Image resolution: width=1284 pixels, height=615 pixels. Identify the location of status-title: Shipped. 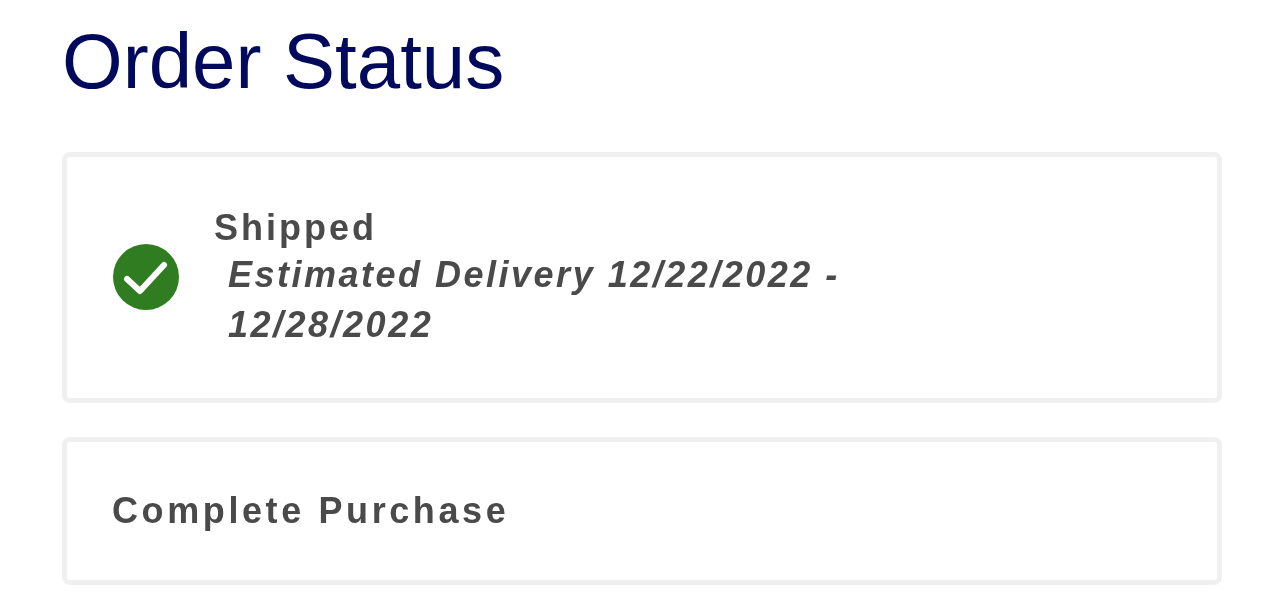
(295, 227).